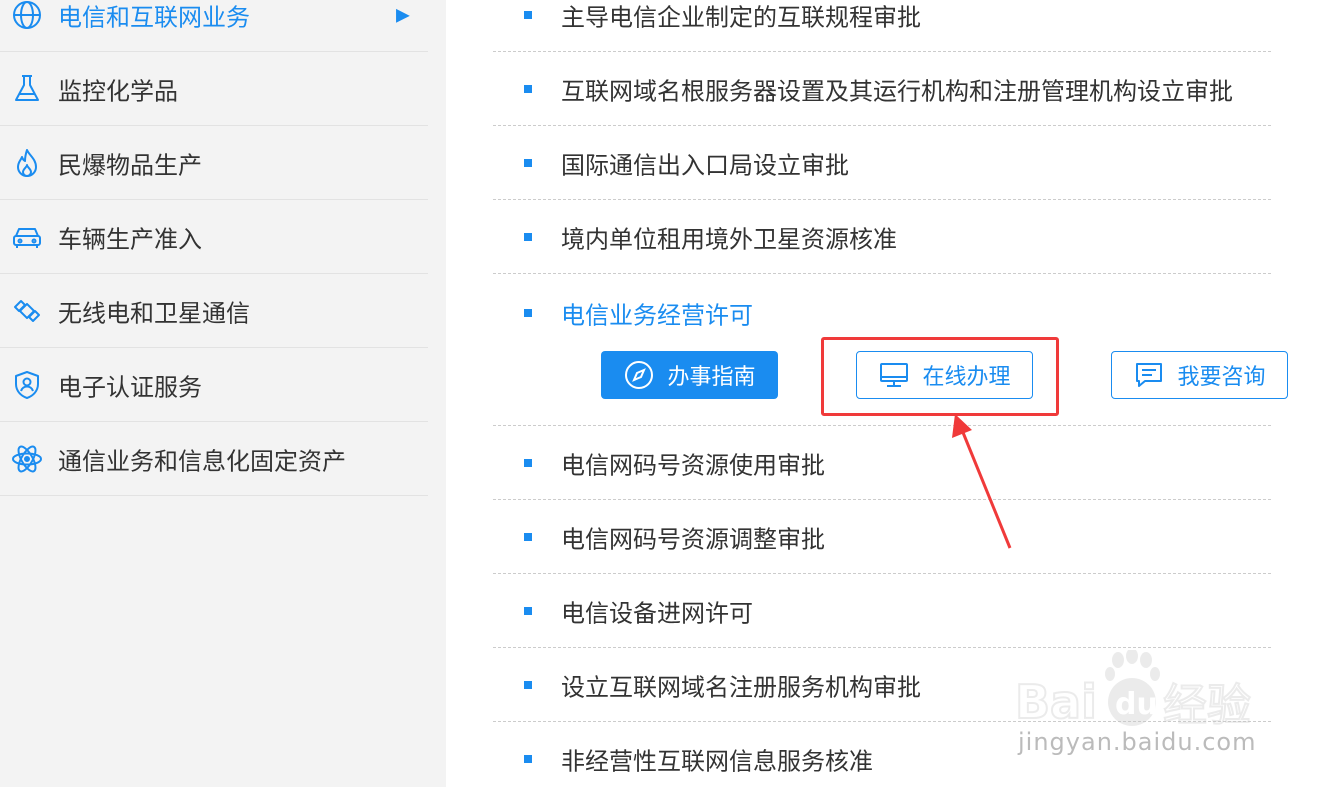  What do you see at coordinates (27, 163) in the screenshot?
I see `flame-icon` at bounding box center [27, 163].